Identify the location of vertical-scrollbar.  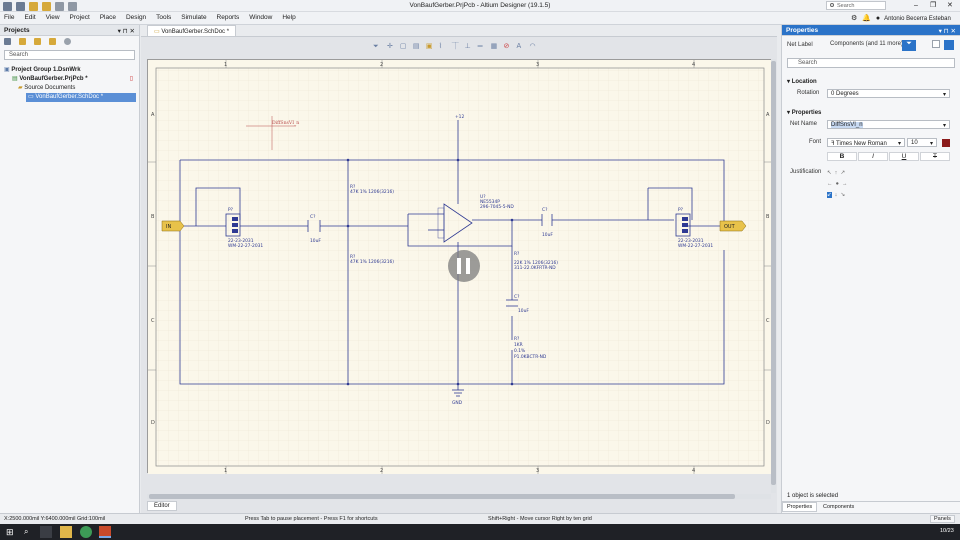
(773, 276).